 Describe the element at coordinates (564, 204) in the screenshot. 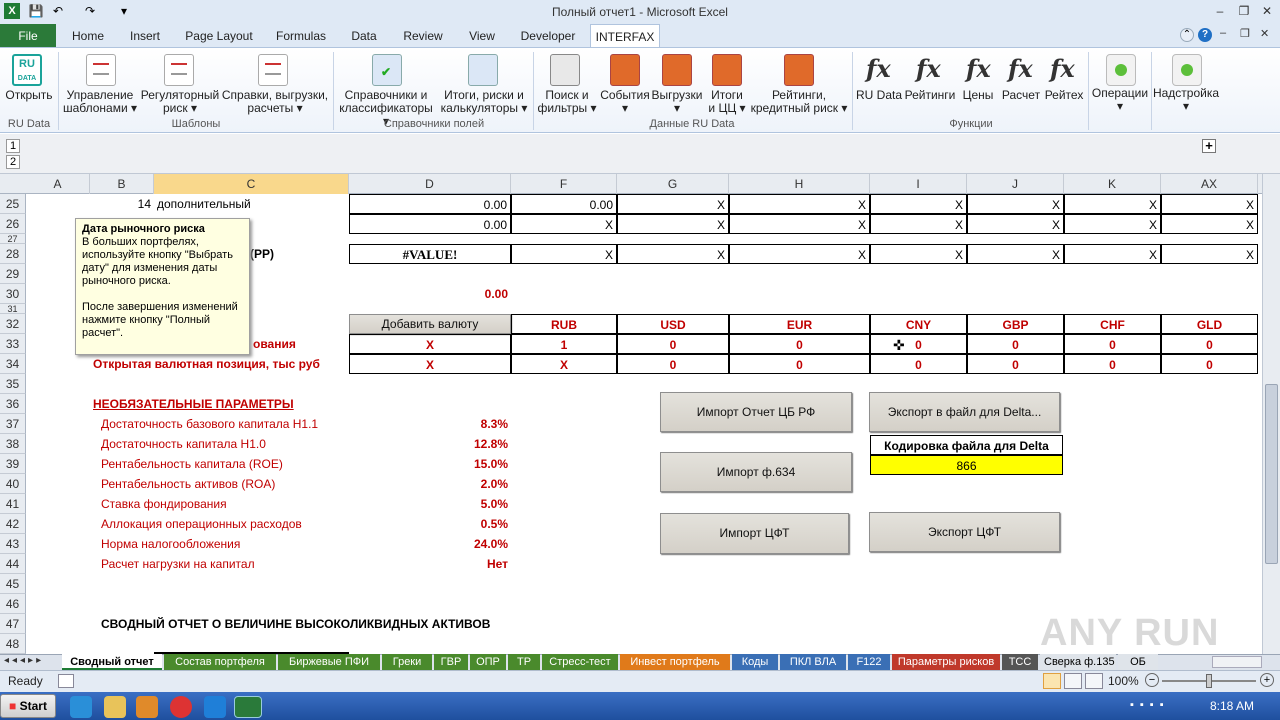

I see `cell-f25: 0.00` at that location.